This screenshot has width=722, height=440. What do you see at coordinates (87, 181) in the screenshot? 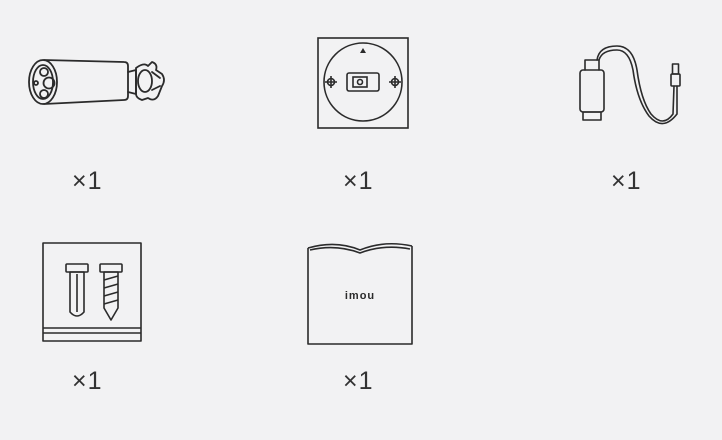
I see `bullet-camera-quantity: ×1` at bounding box center [87, 181].